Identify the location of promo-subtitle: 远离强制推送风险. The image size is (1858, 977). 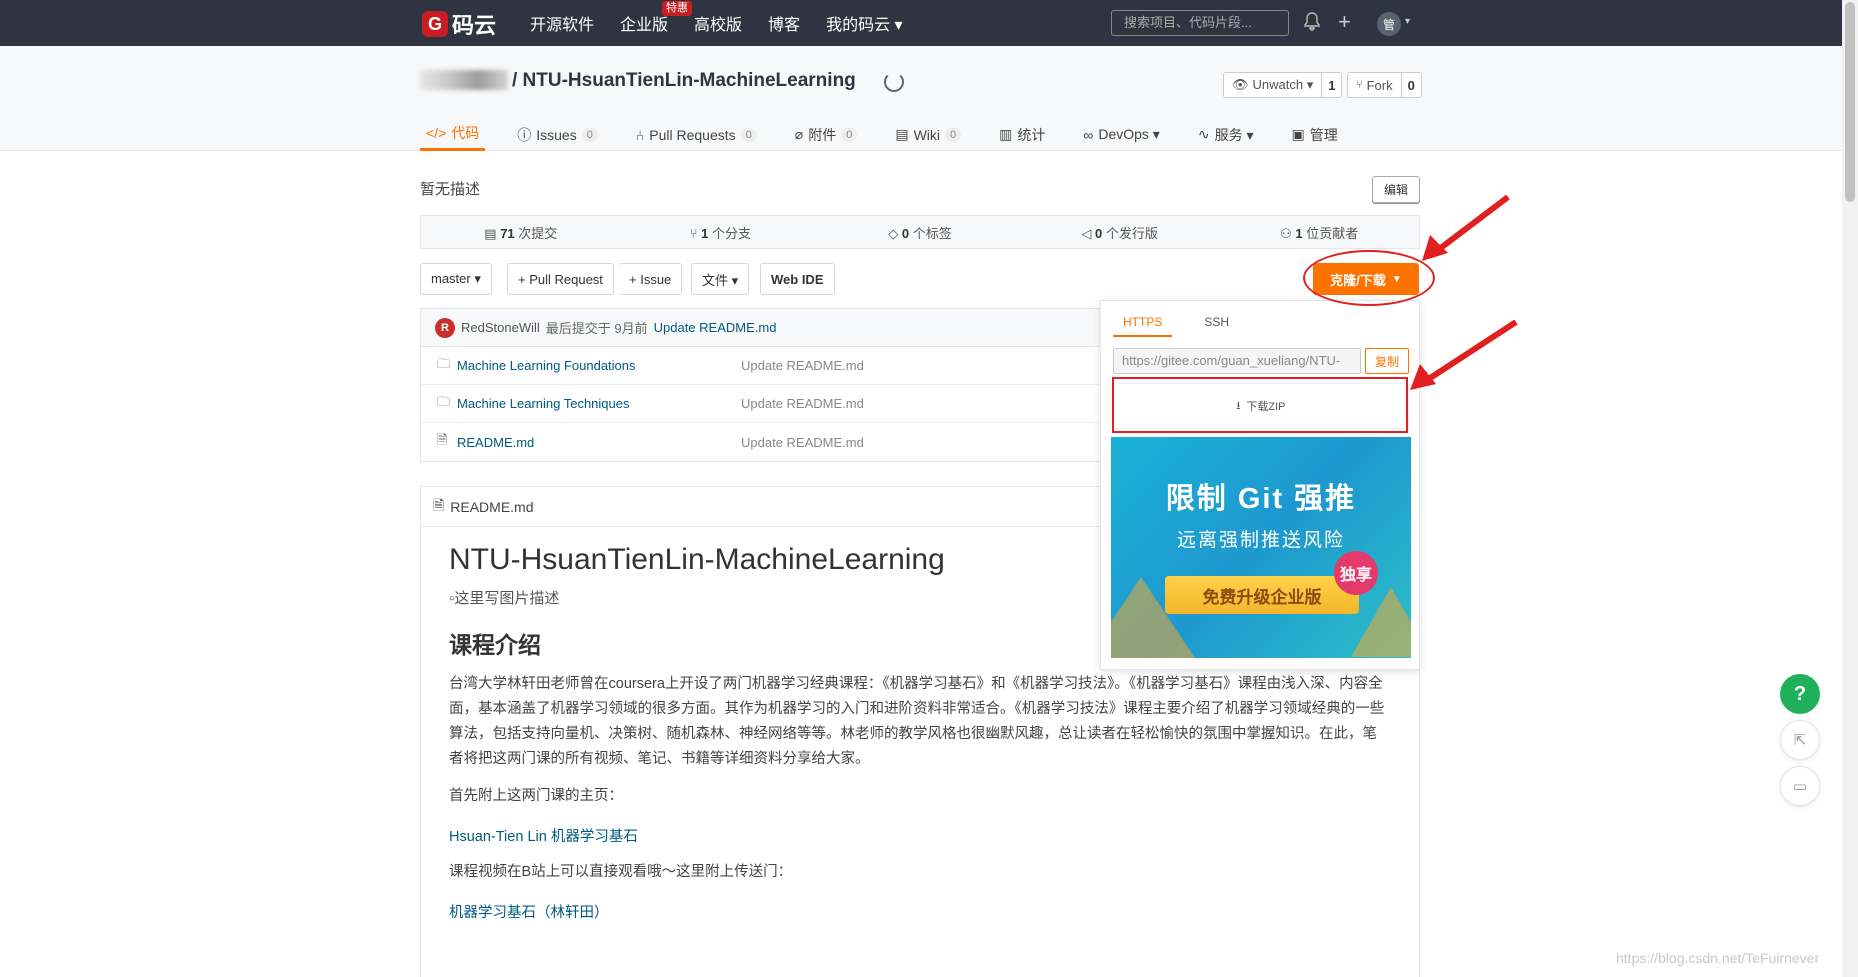
(1260, 540).